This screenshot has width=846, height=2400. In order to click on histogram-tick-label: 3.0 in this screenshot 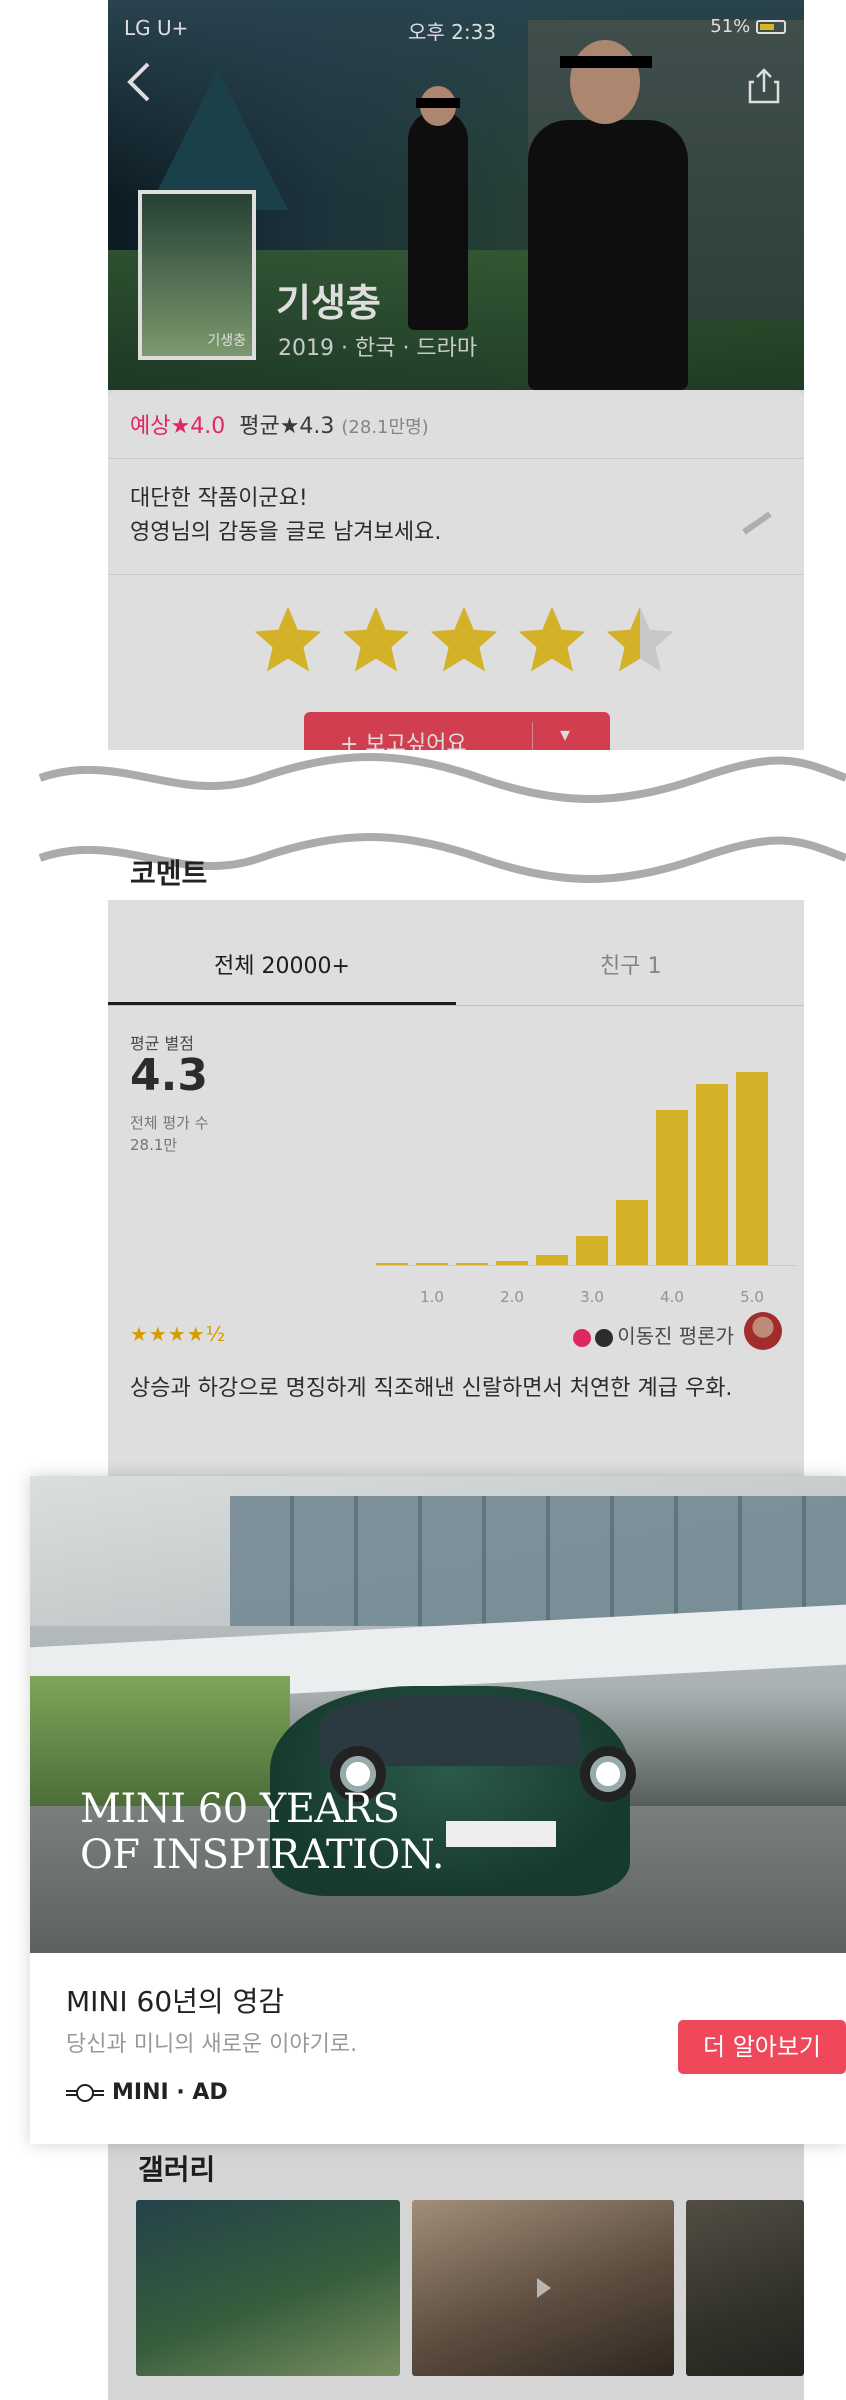, I will do `click(592, 1297)`.